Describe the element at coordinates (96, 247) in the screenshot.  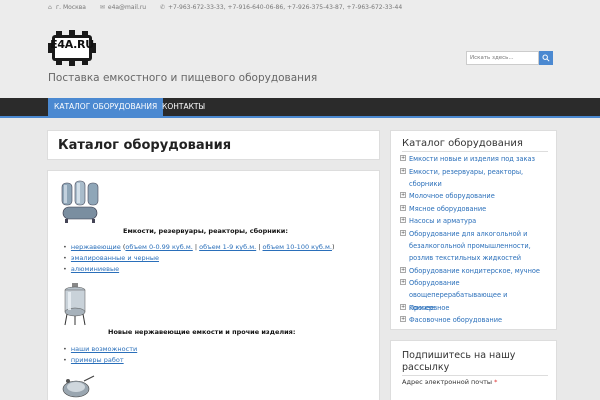
I see `link-stainless: нержавеющие` at that location.